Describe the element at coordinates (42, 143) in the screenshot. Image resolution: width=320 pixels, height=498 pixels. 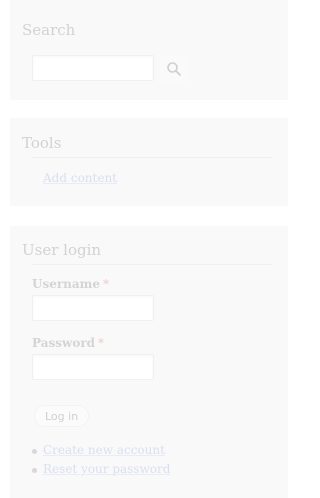
I see `tools-block-title: Tools` at that location.